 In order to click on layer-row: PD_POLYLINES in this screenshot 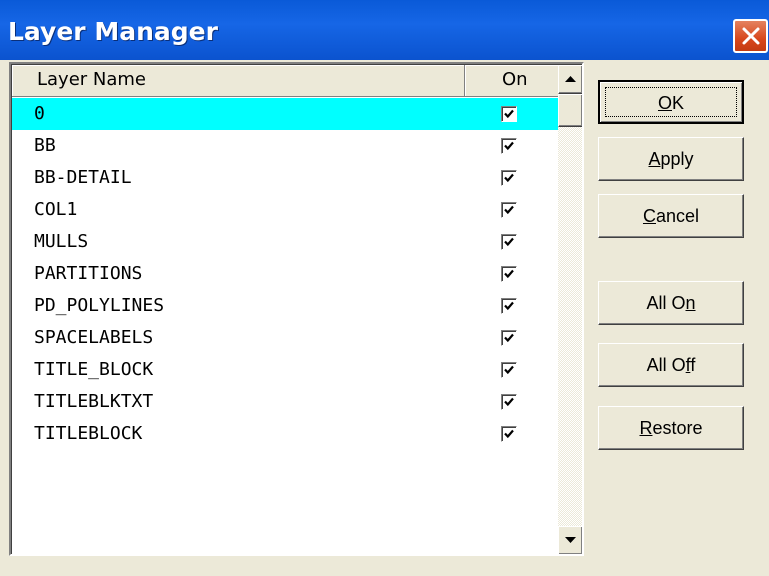, I will do `click(285, 306)`.